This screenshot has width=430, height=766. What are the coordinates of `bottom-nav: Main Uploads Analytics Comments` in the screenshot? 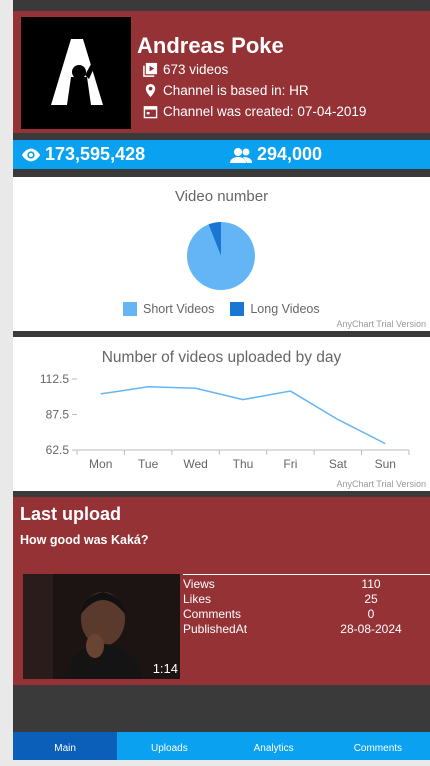 It's located at (221, 746).